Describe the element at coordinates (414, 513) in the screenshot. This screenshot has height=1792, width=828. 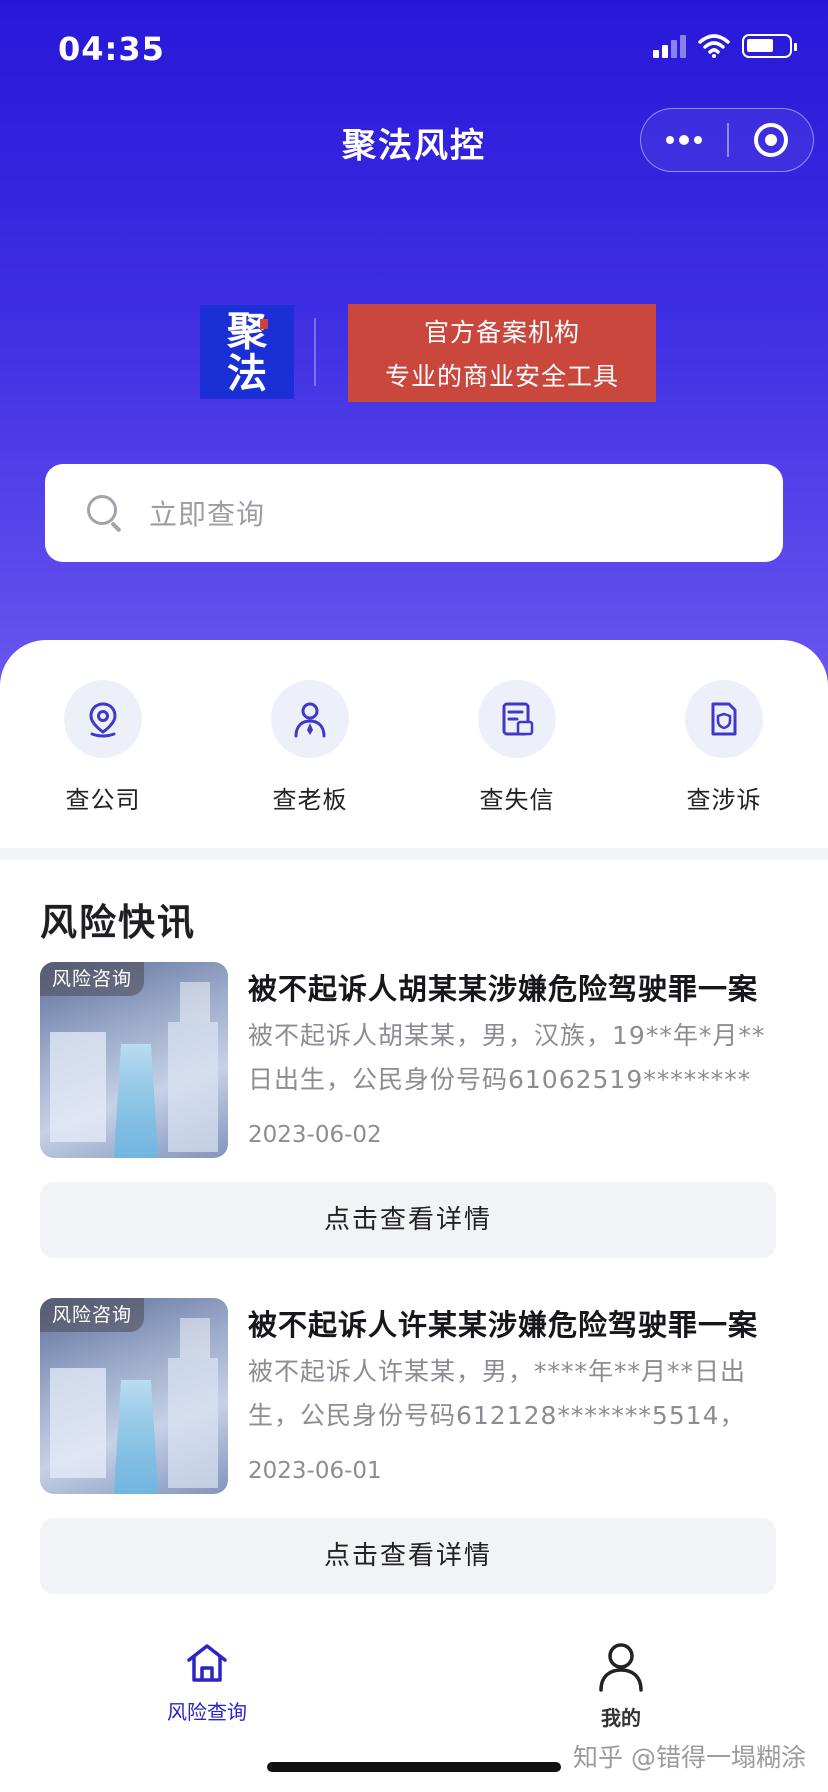
I see `search-input: 立即查询` at that location.